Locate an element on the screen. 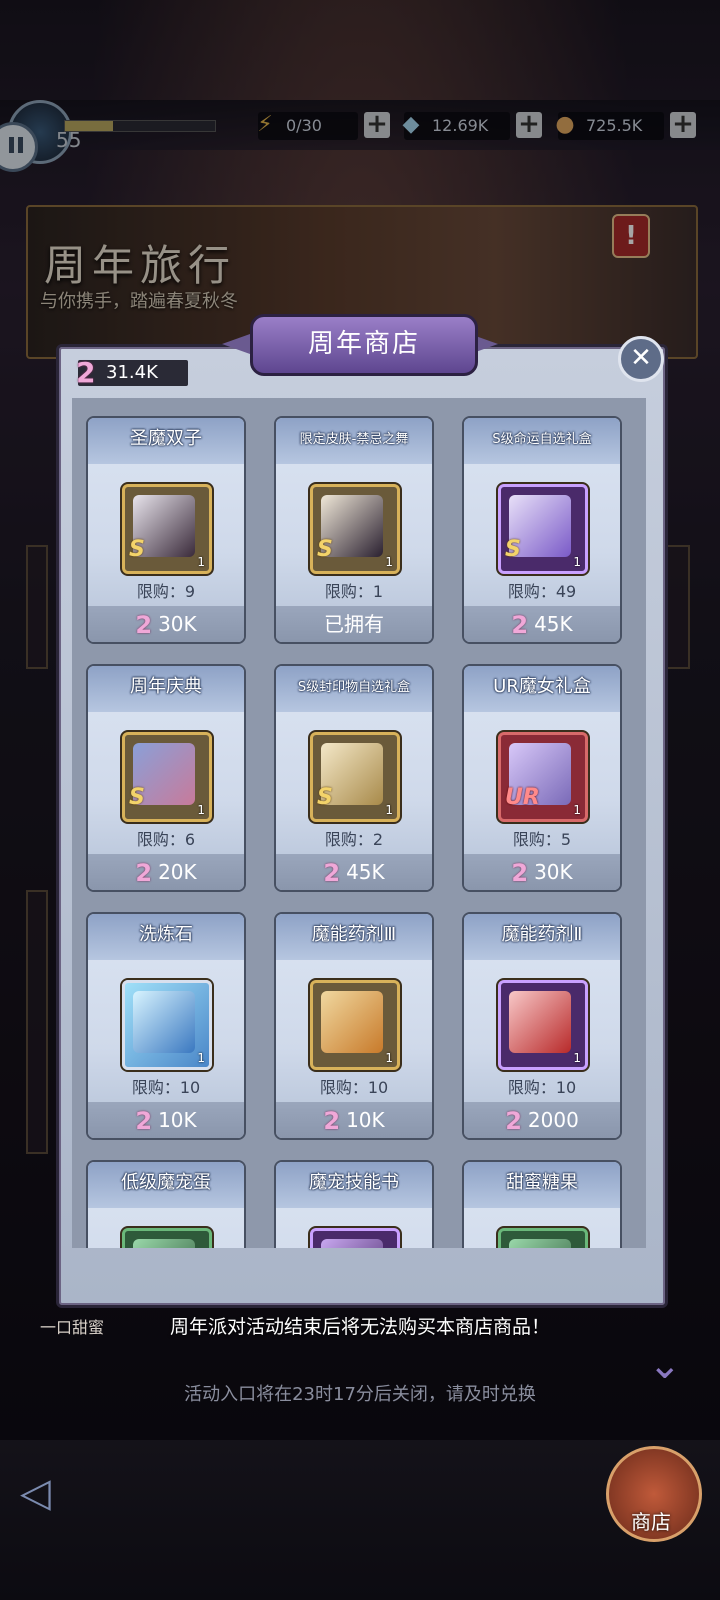  red-potion-icon: 1 is located at coordinates (543, 1025).